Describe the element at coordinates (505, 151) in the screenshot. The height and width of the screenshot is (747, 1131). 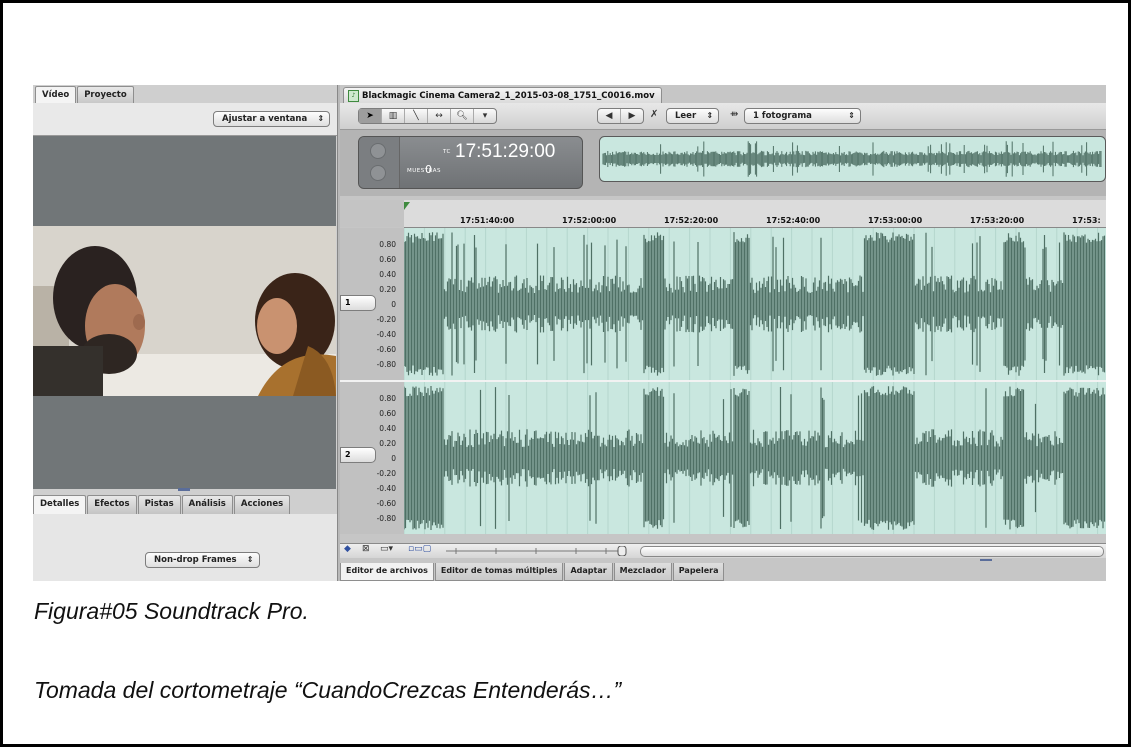
I see `timecode-value: 17:51:29:00` at that location.